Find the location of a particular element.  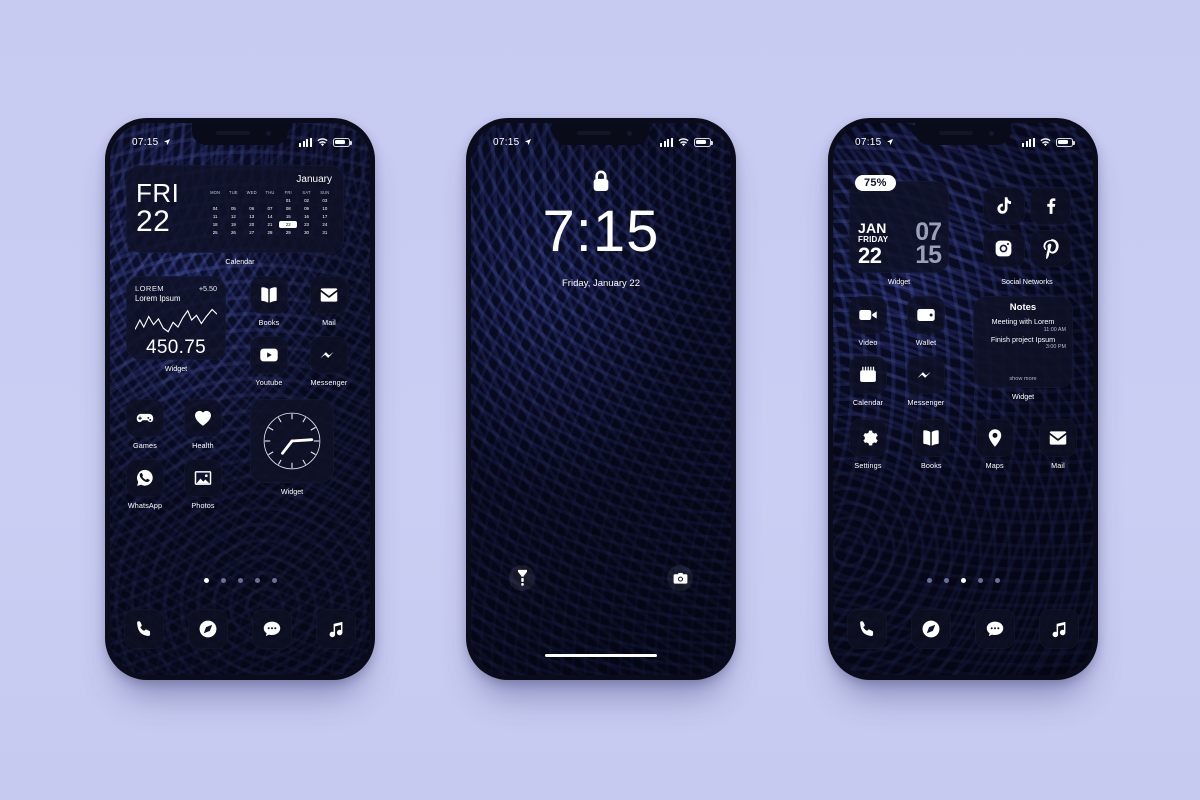

app-pinterest is located at coordinates (1050, 248).